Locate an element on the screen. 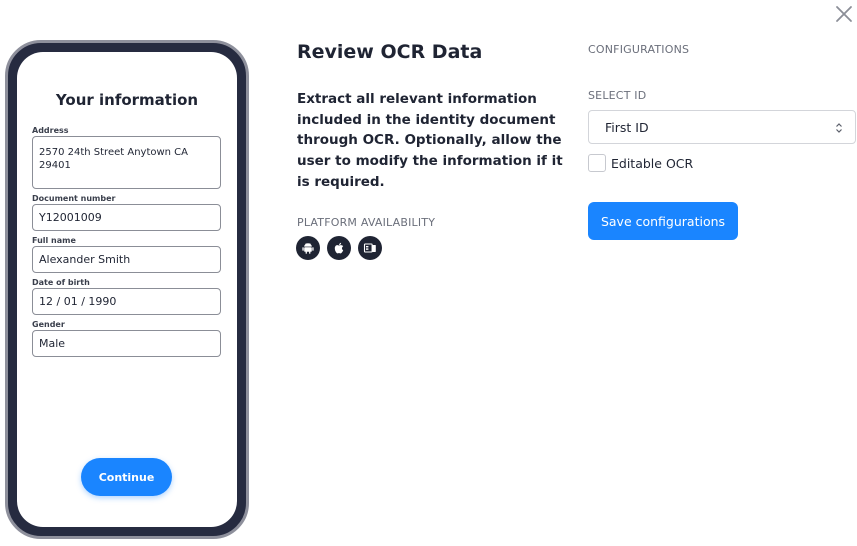 Image resolution: width=857 pixels, height=546 pixels. close-icon is located at coordinates (844, 14).